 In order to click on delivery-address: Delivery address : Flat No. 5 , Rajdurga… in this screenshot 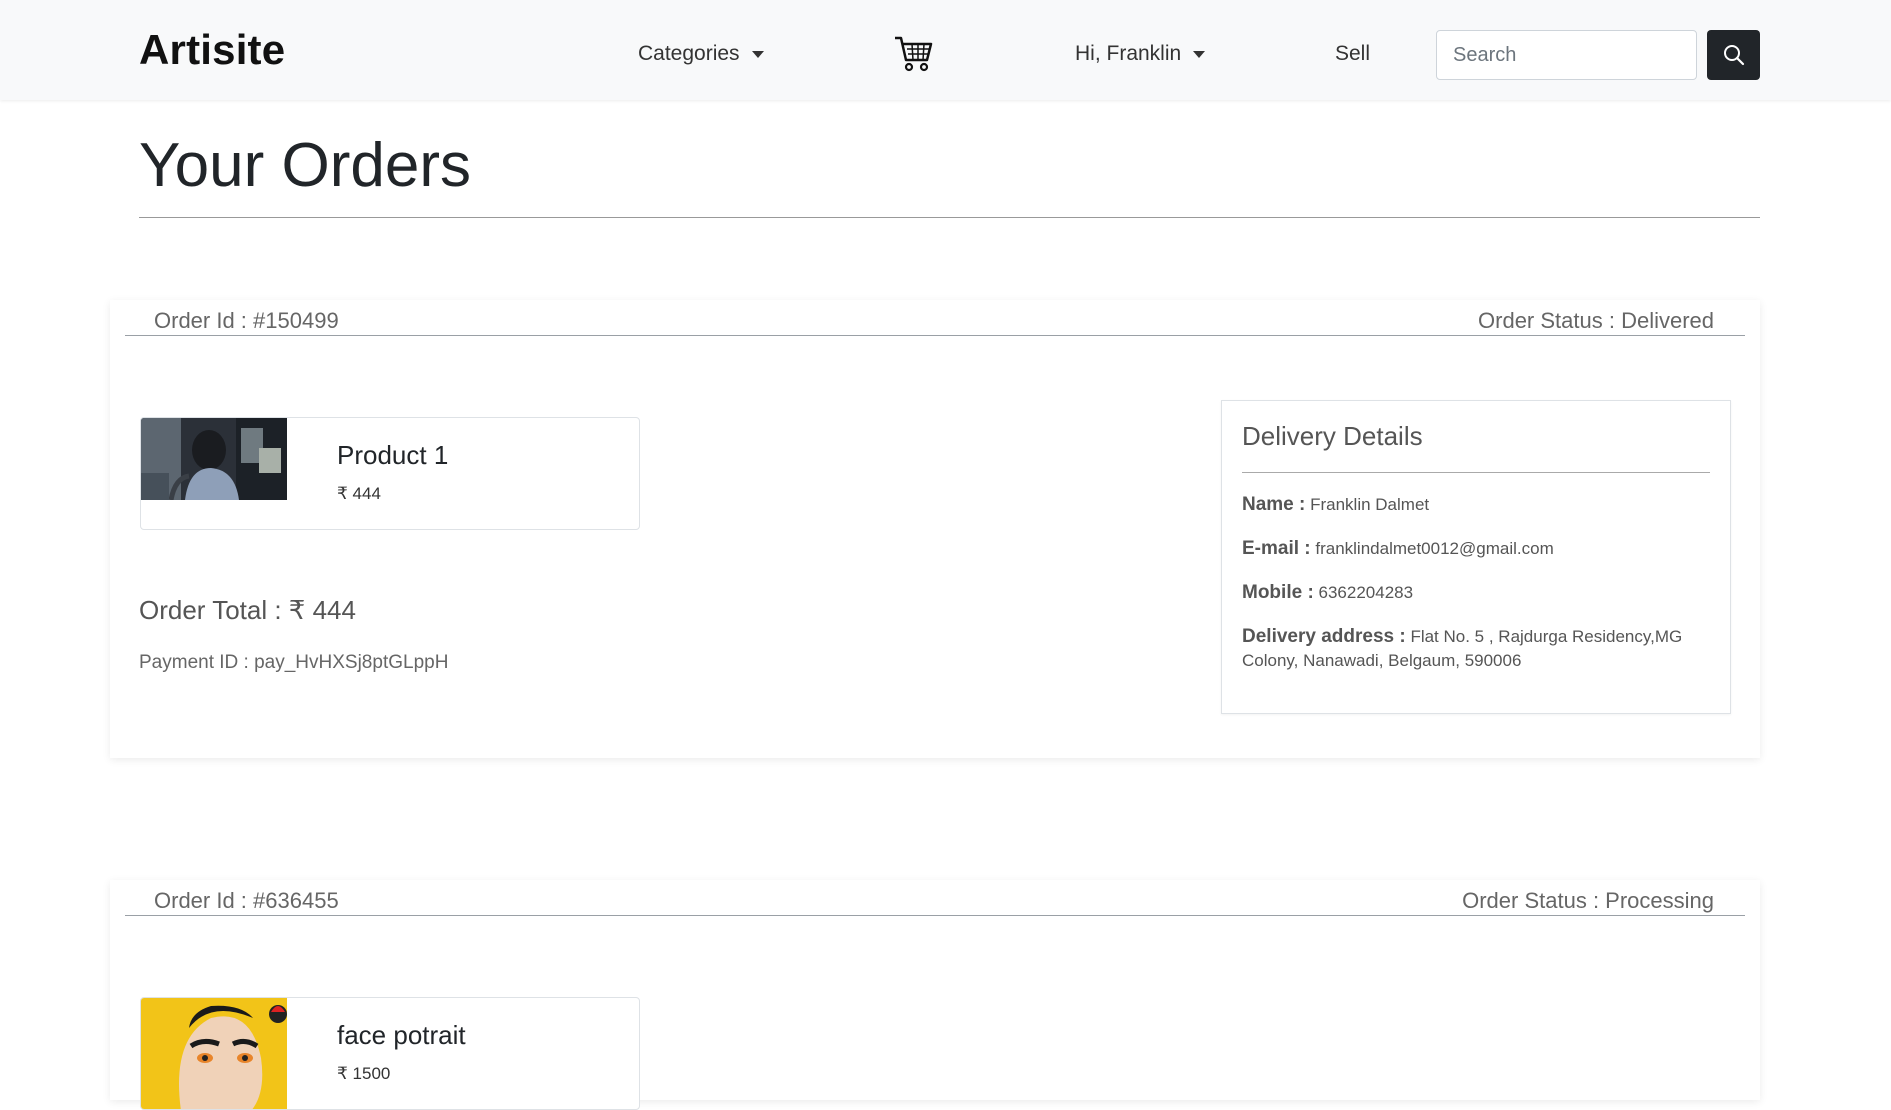, I will do `click(1477, 649)`.